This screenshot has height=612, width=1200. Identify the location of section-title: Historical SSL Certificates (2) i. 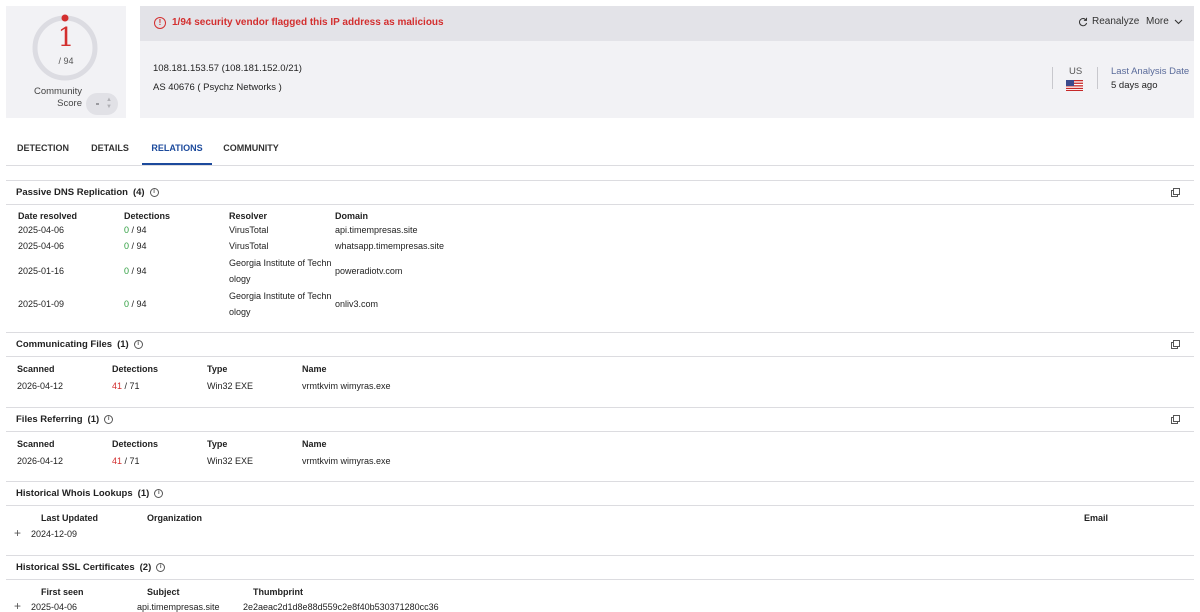
(91, 567).